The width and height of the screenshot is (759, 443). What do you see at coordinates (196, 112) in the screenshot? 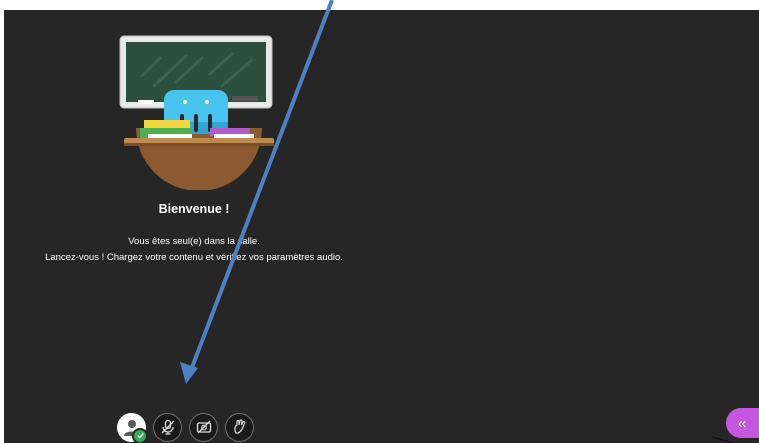
I see `classroom-illustration` at bounding box center [196, 112].